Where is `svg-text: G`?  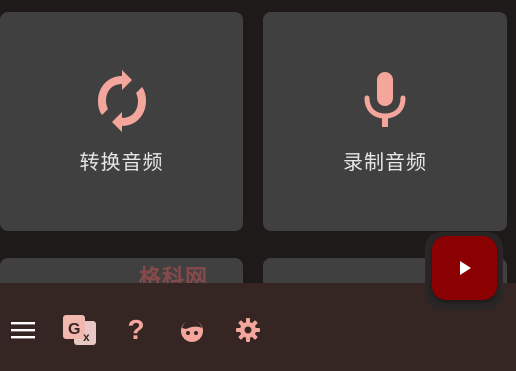 svg-text: G is located at coordinates (74, 329).